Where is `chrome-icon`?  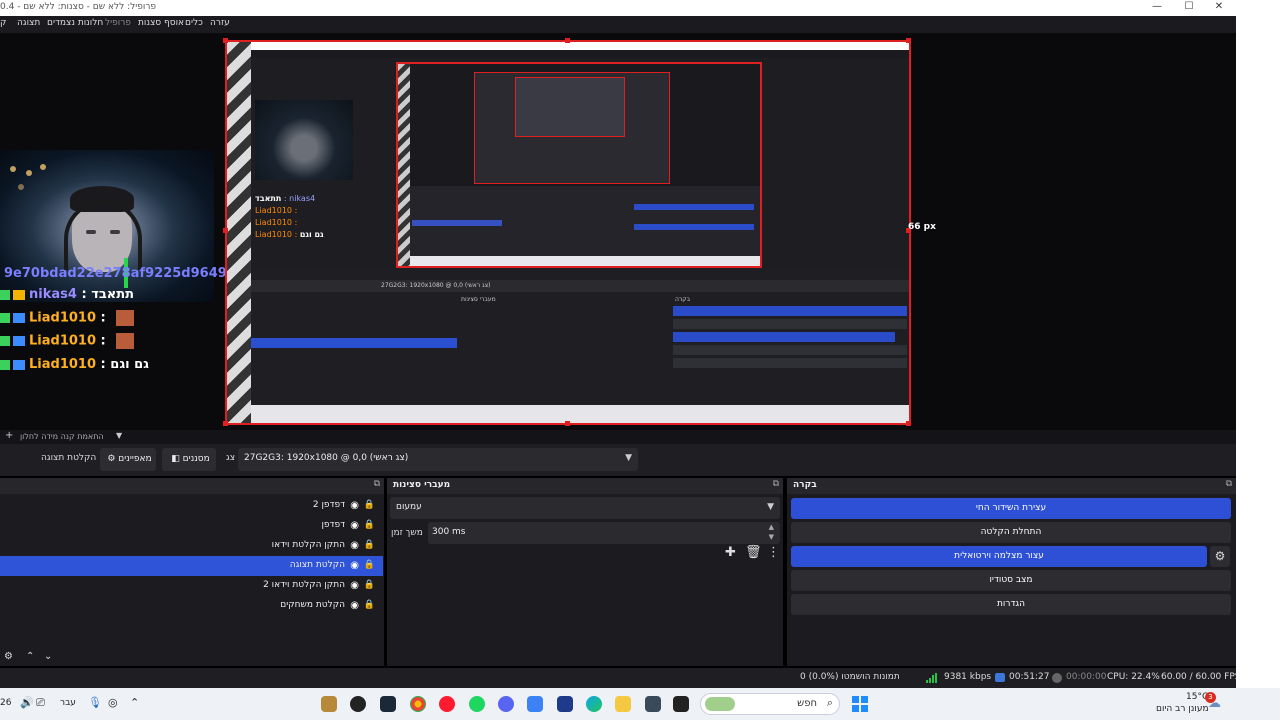
chrome-icon is located at coordinates (418, 704).